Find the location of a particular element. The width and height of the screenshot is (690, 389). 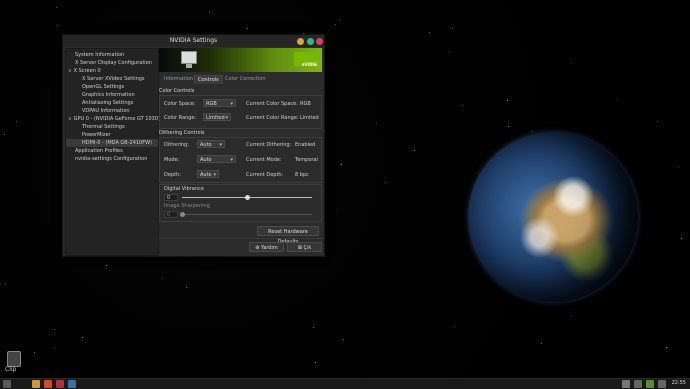

image-sharpening-slider is located at coordinates (247, 214).